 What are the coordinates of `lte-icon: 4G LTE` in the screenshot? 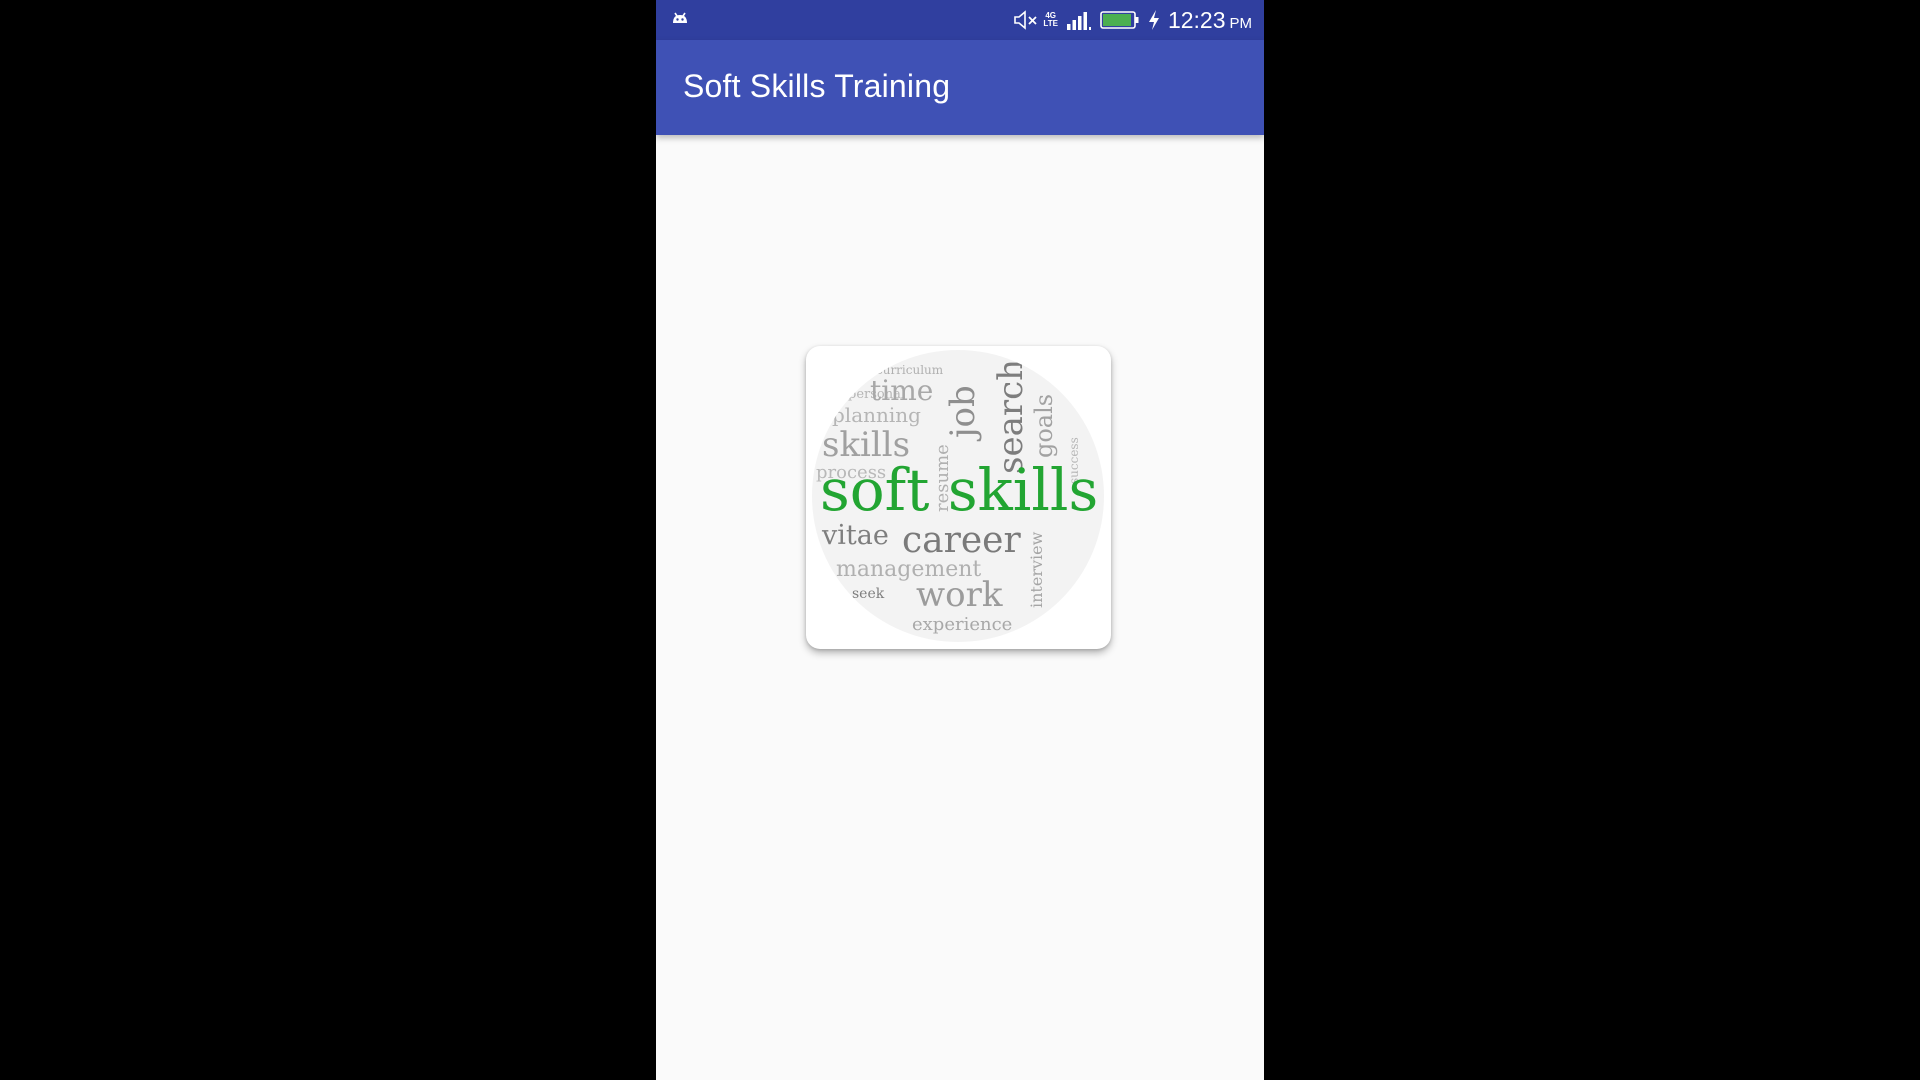 It's located at (1050, 20).